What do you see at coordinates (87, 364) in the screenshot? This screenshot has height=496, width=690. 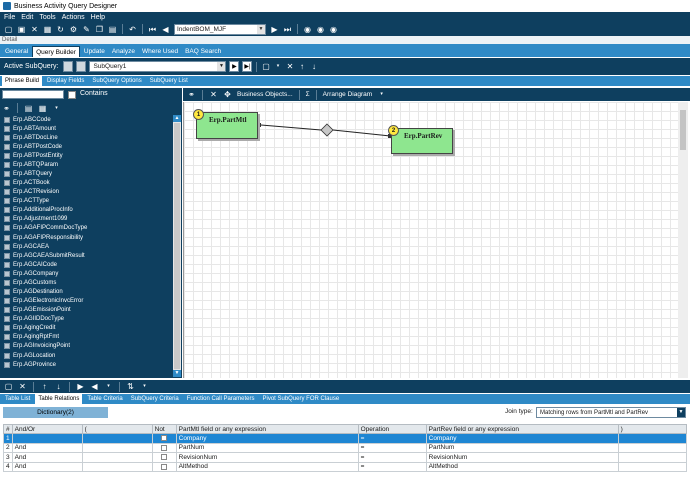 I see `table-list-item: Erp.AGProvince` at bounding box center [87, 364].